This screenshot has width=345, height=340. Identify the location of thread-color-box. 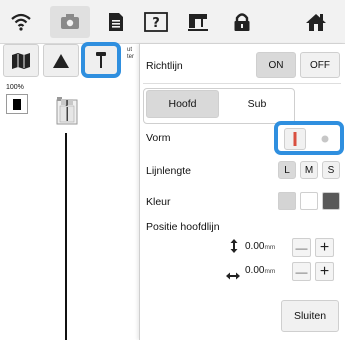
(17, 104).